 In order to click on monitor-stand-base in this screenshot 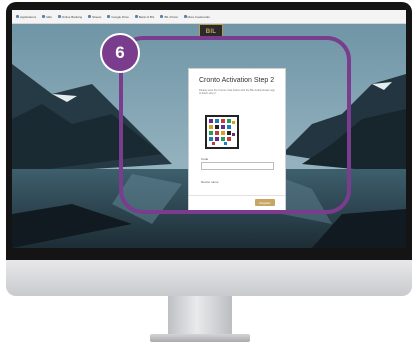, I will do `click(200, 338)`.